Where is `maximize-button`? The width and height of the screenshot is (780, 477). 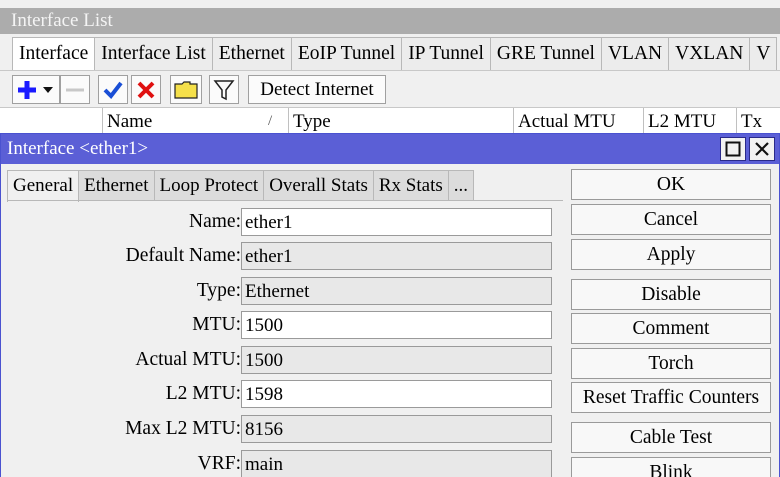 maximize-button is located at coordinates (733, 149).